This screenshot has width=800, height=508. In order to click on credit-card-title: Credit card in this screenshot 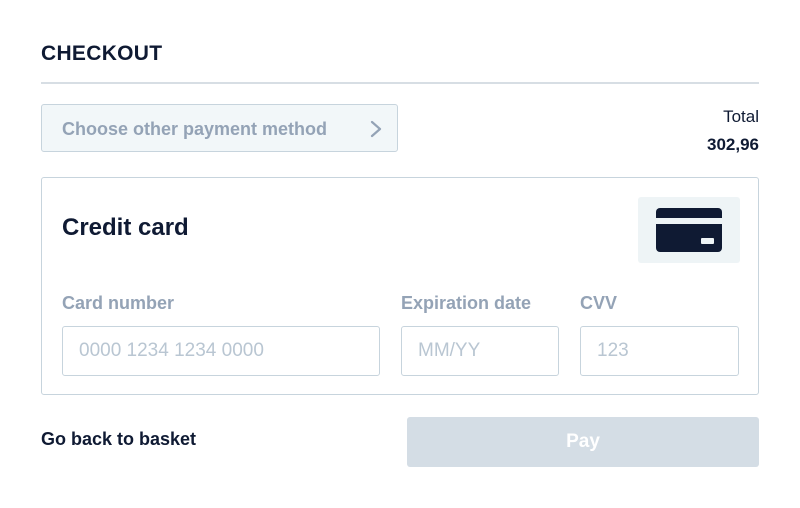, I will do `click(125, 227)`.